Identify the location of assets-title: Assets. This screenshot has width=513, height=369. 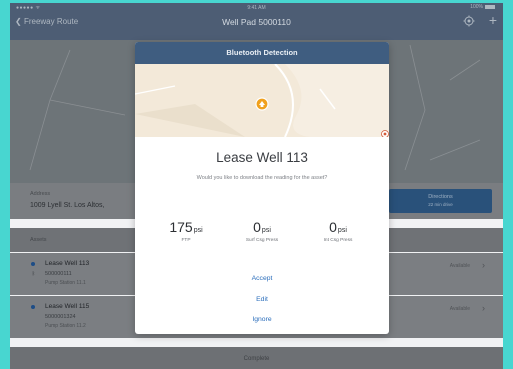
(38, 240).